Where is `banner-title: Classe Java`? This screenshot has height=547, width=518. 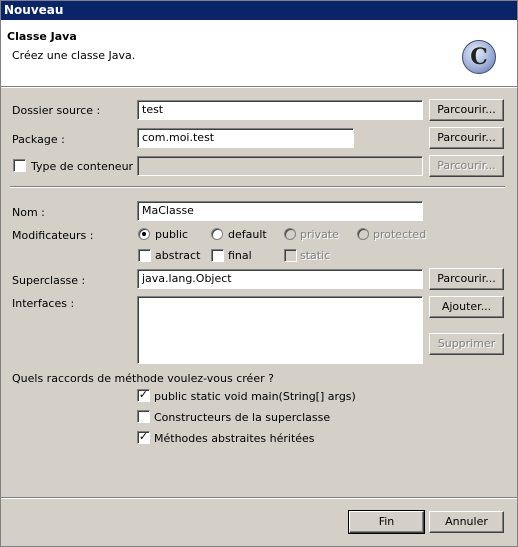 banner-title: Classe Java is located at coordinates (42, 36).